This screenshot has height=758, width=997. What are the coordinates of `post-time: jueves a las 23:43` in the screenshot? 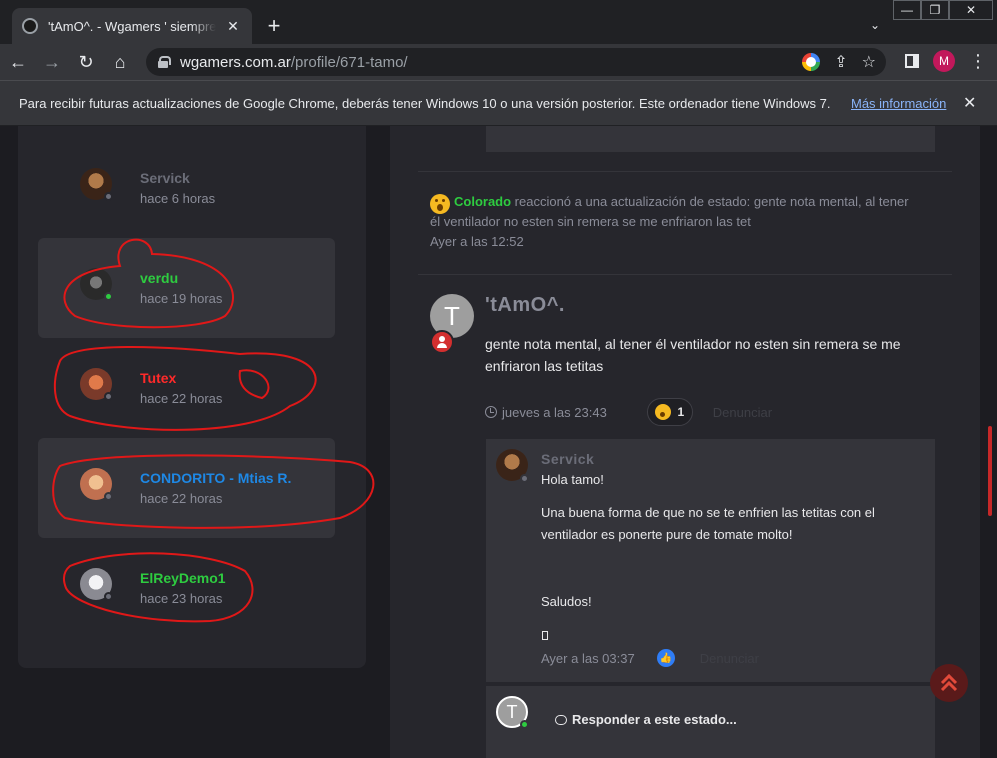 It's located at (554, 412).